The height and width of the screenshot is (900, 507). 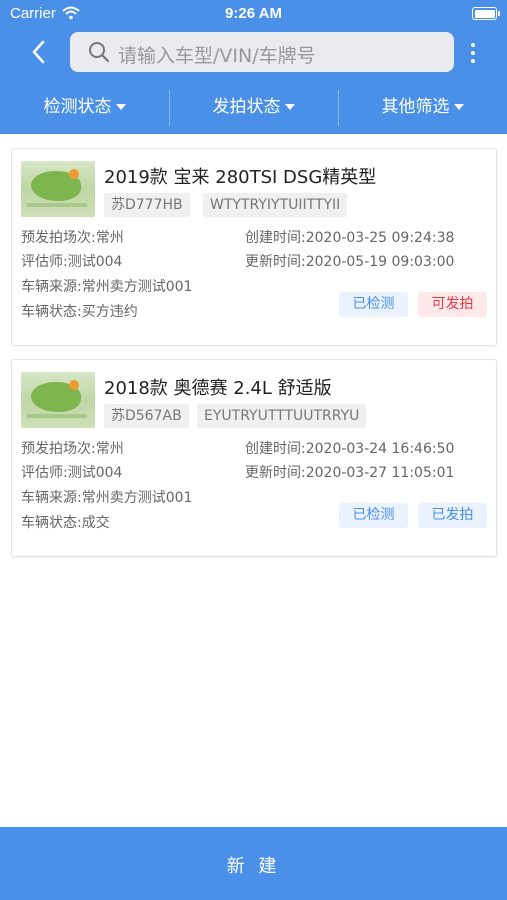 What do you see at coordinates (486, 13) in the screenshot?
I see `battery-icon` at bounding box center [486, 13].